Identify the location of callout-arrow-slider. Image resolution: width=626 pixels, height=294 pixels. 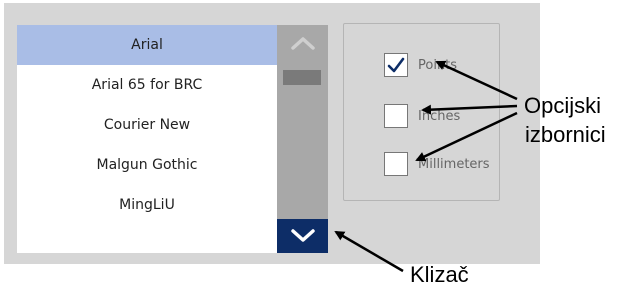
(369, 251).